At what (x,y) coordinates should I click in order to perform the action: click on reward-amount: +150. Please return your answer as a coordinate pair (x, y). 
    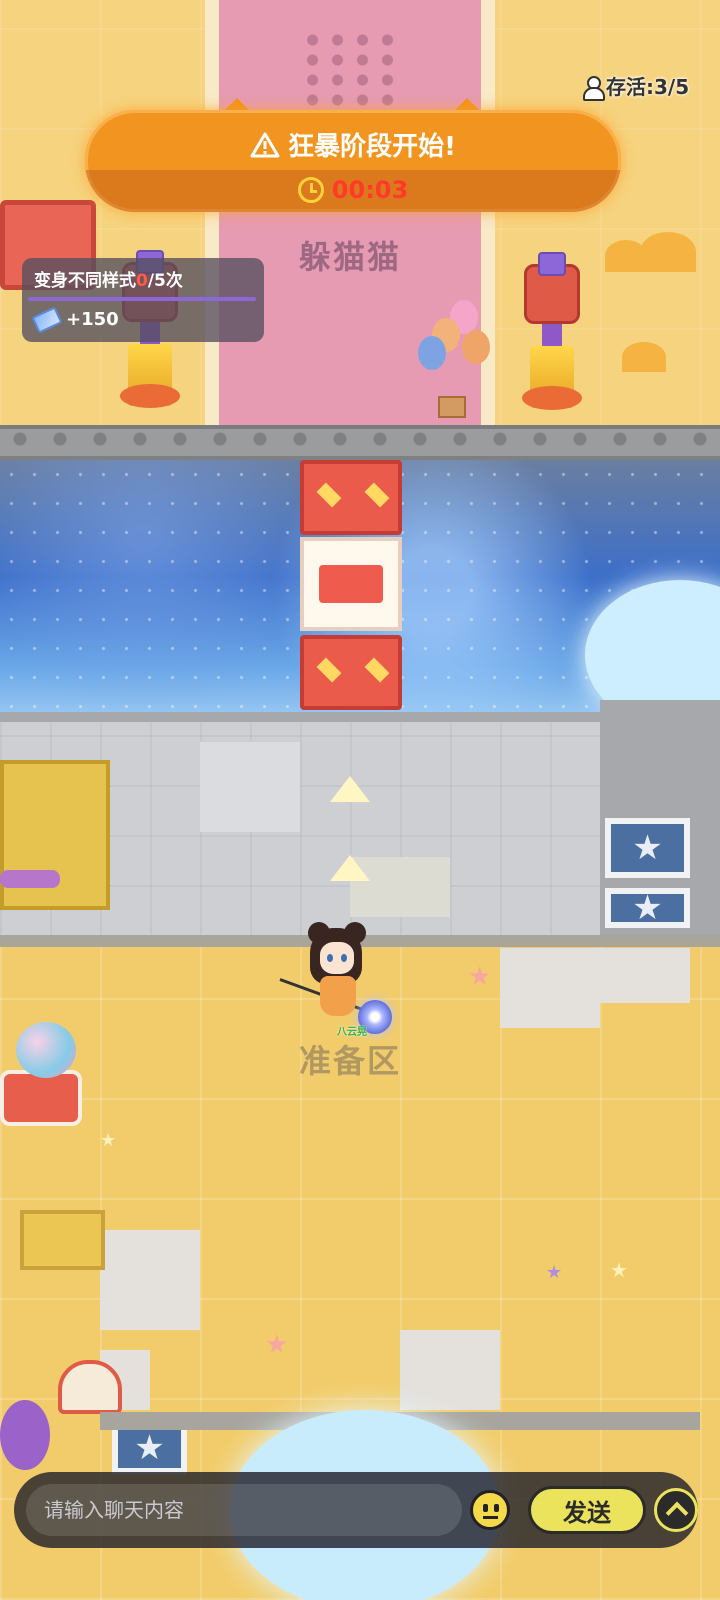
    Looking at the image, I should click on (92, 319).